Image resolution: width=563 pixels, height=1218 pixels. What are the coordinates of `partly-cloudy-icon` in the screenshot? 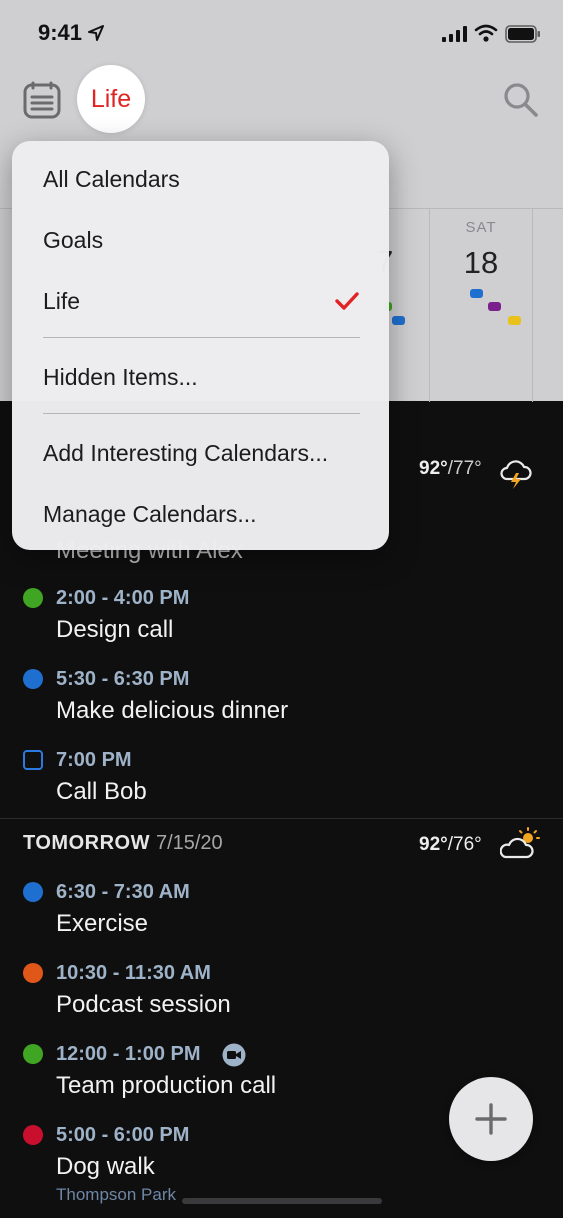 It's located at (520, 843).